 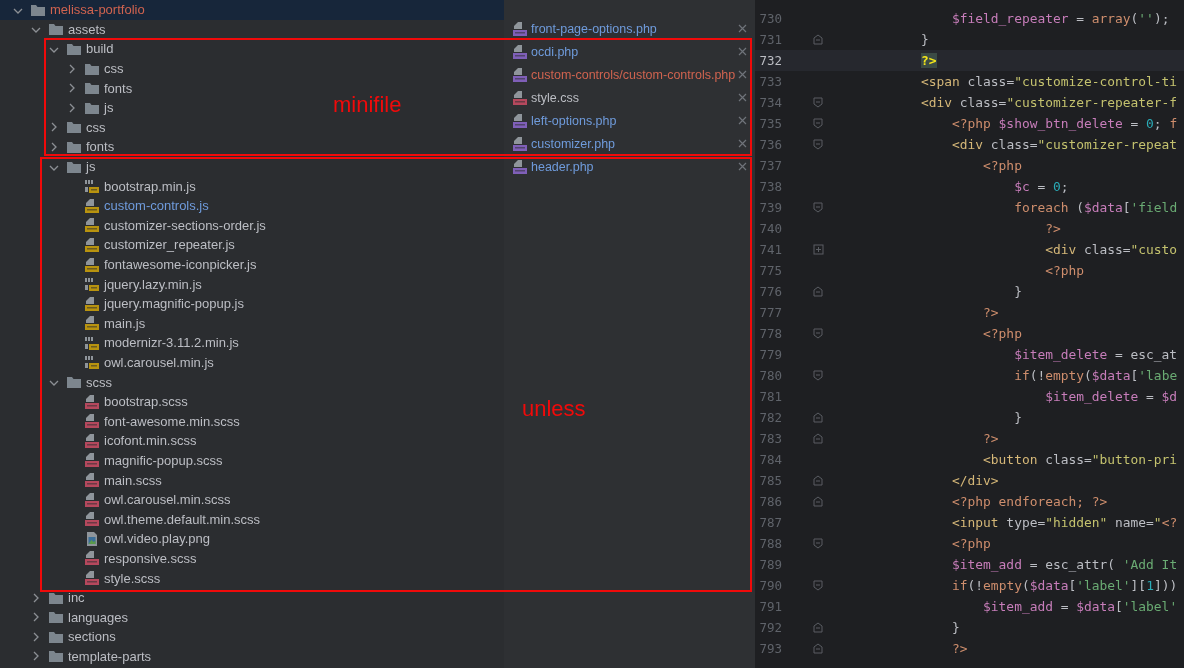 What do you see at coordinates (770, 375) in the screenshot?
I see `line-number: 780` at bounding box center [770, 375].